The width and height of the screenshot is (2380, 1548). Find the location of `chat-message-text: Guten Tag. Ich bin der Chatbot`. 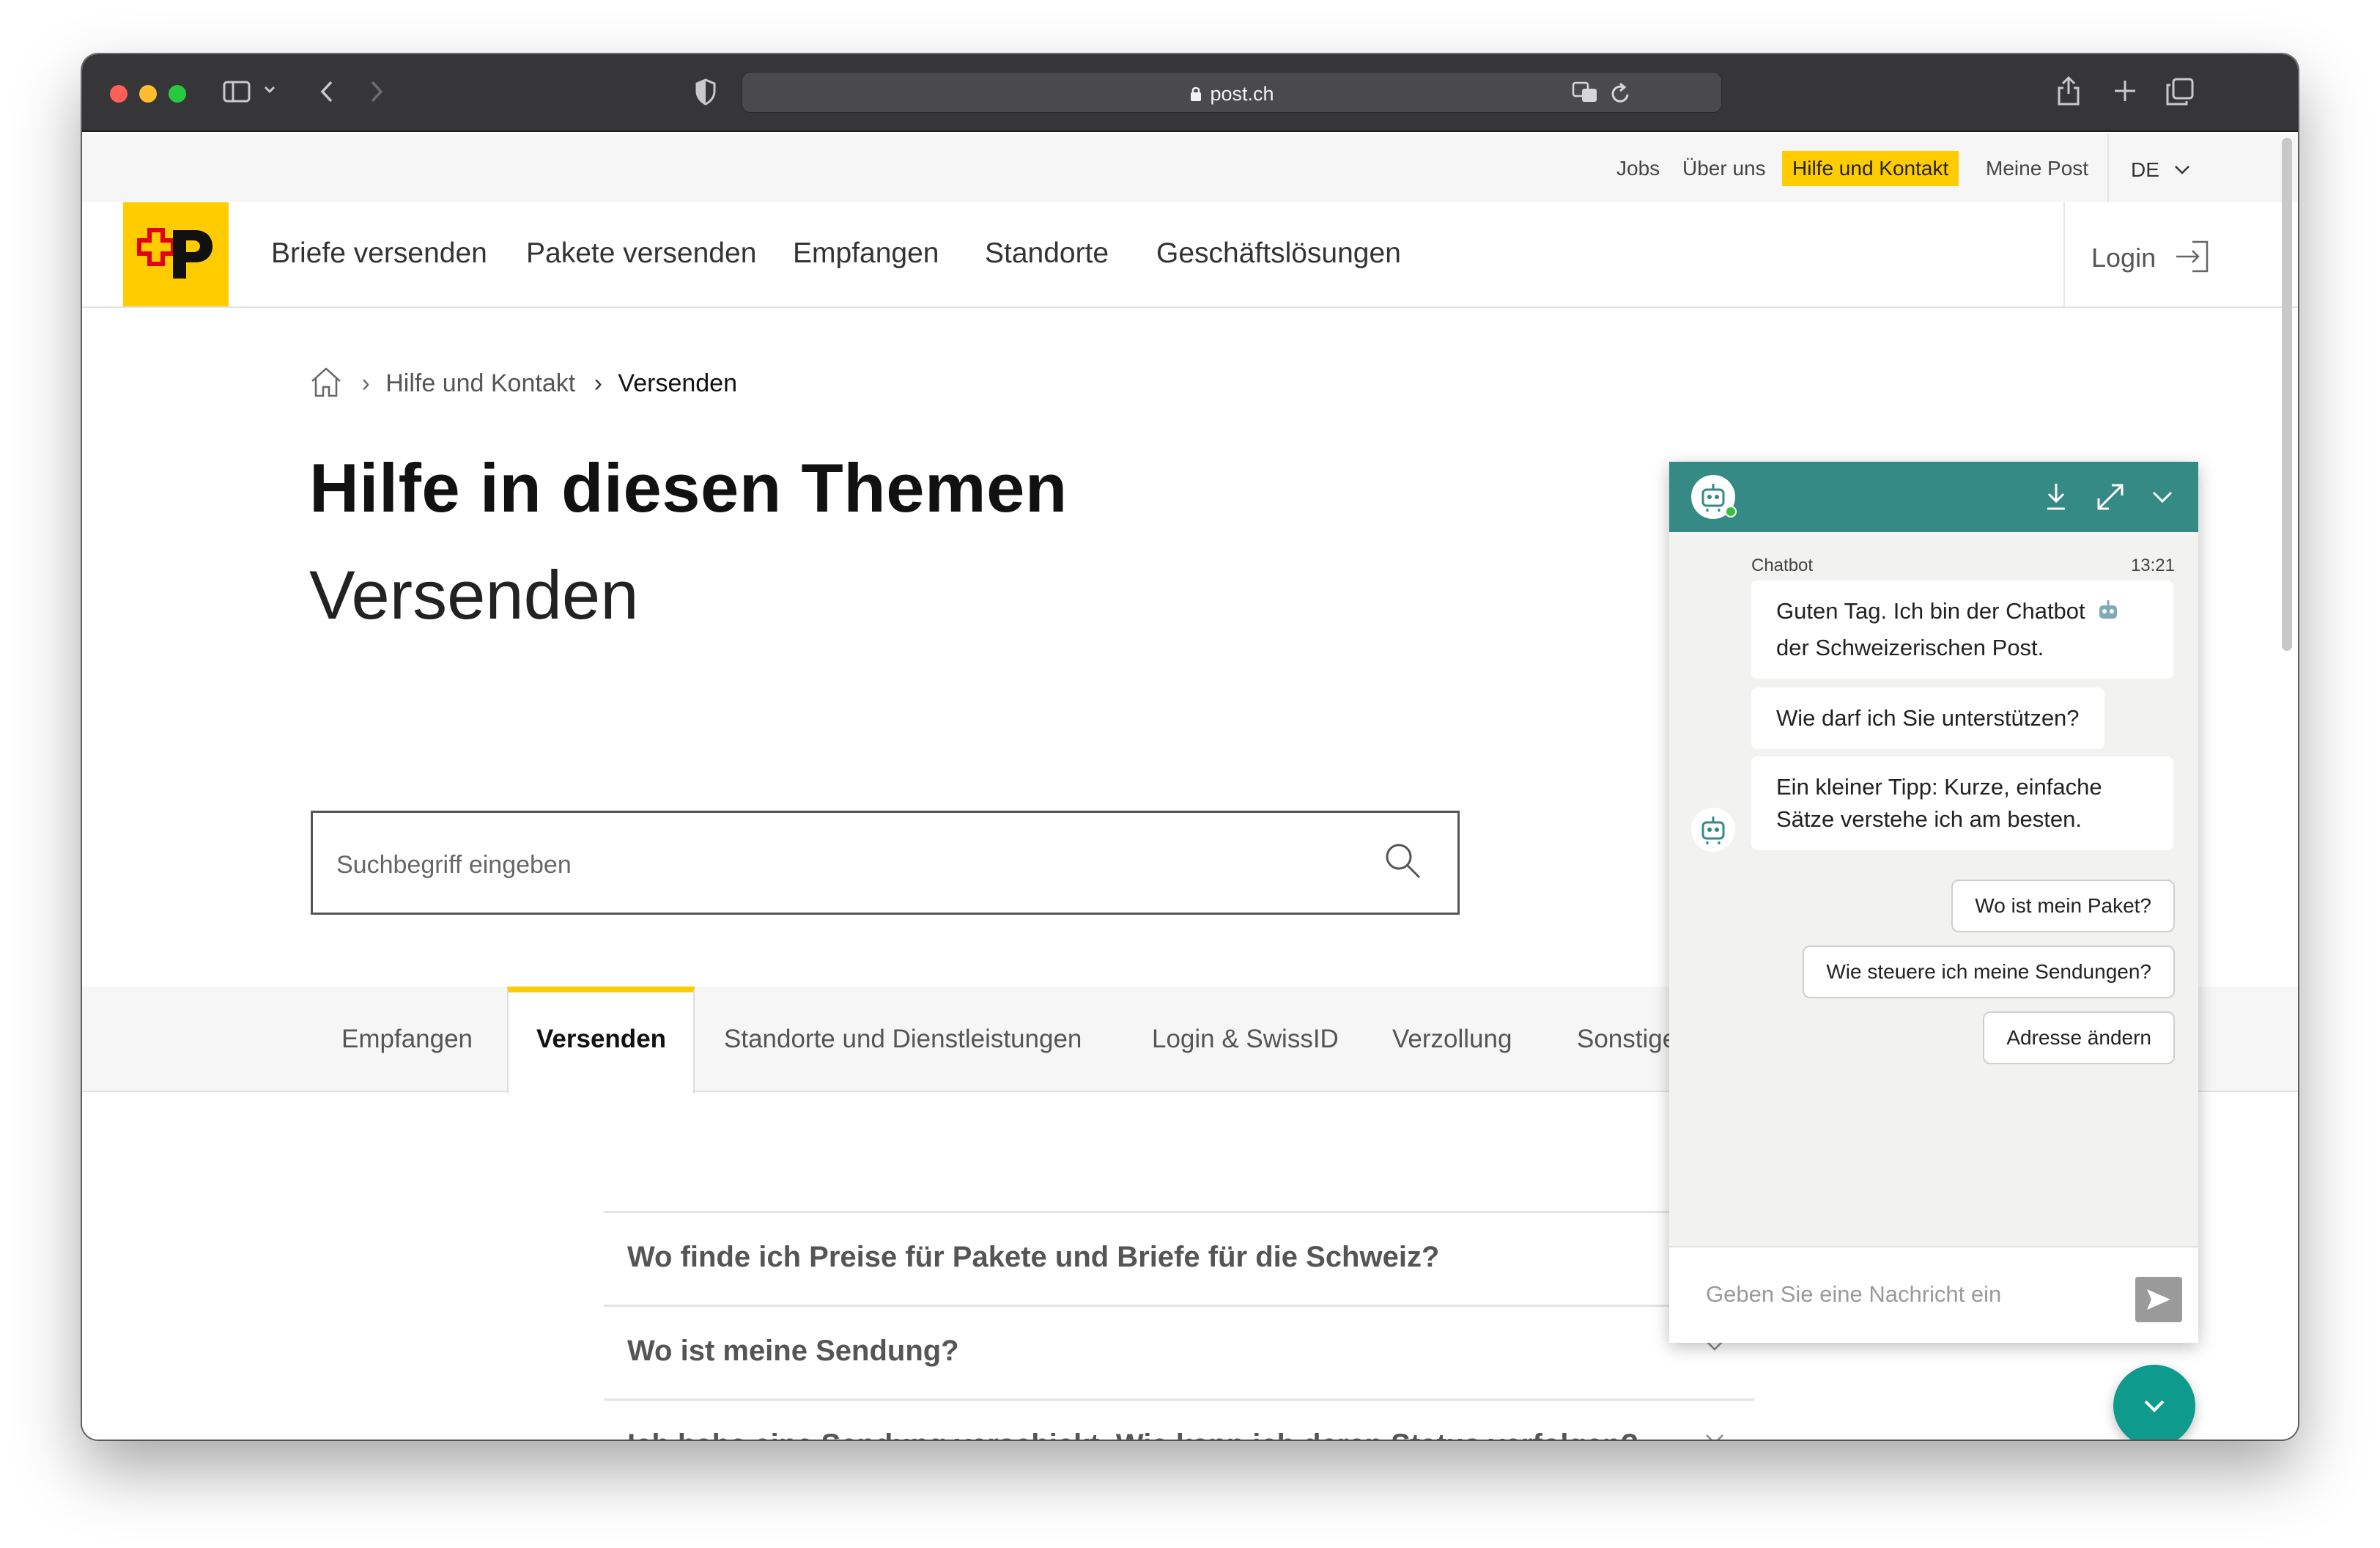

chat-message-text: Guten Tag. Ich bin der Chatbot is located at coordinates (1930, 611).